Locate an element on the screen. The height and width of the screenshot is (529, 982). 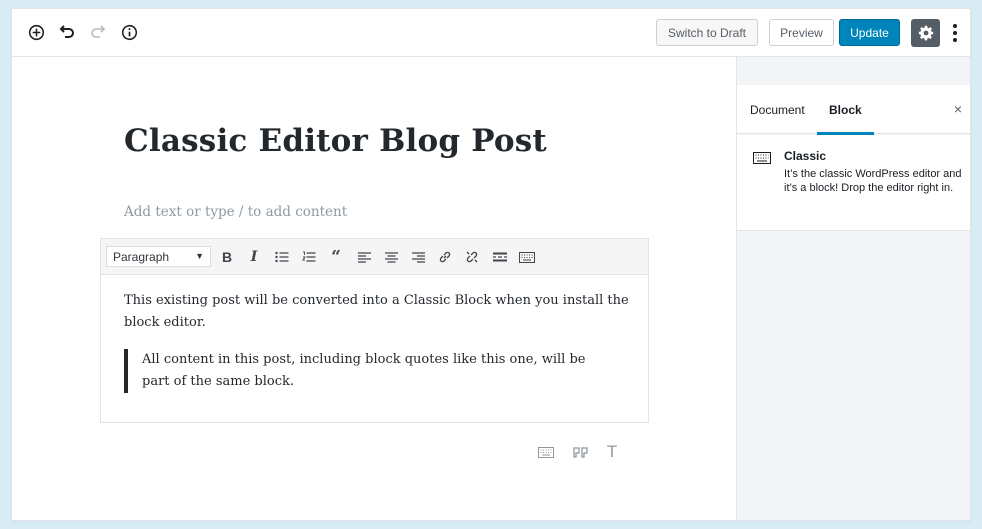
tab-document: Document is located at coordinates (777, 109).